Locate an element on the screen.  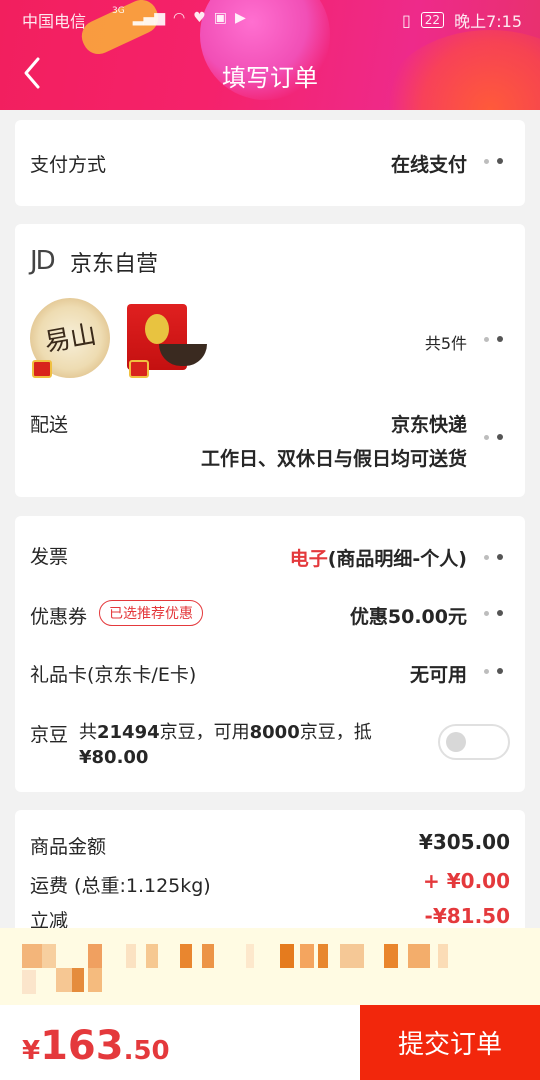
status-icons: 3G ▂▄▆ ◠ ♥ ▣ ▶ is located at coordinates (179, 16).